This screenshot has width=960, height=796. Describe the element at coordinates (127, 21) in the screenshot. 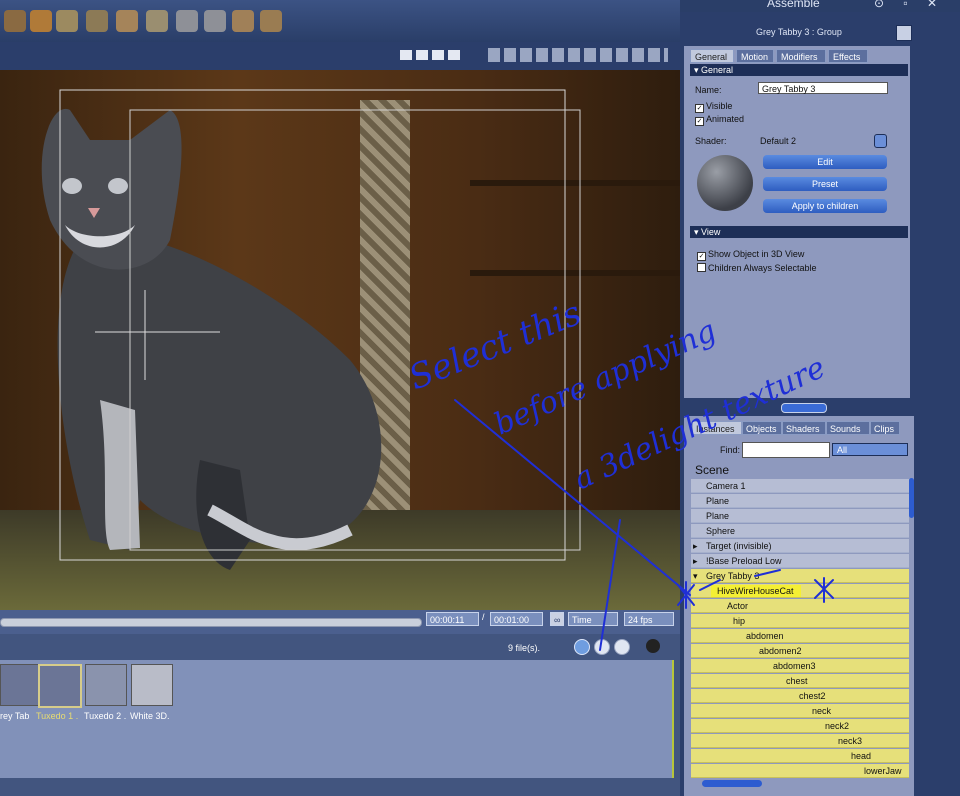

I see `bowl-tool-icon` at that location.